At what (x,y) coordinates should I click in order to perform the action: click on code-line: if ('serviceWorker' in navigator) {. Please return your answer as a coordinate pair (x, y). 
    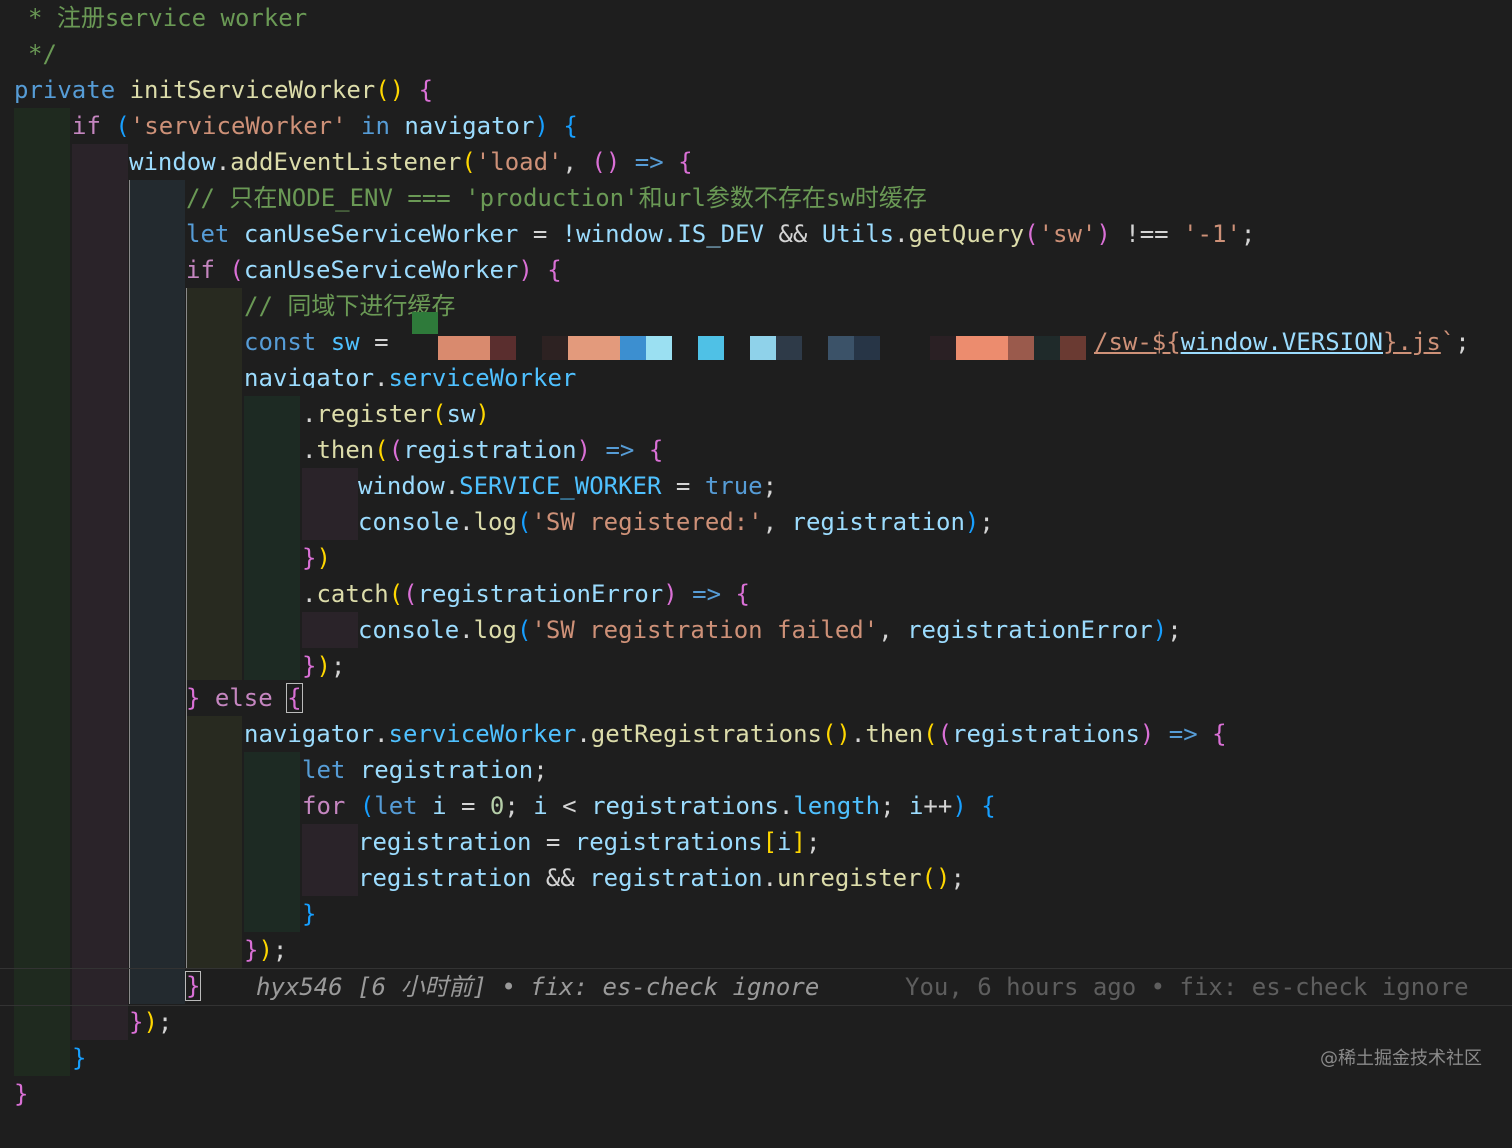
    Looking at the image, I should click on (756, 126).